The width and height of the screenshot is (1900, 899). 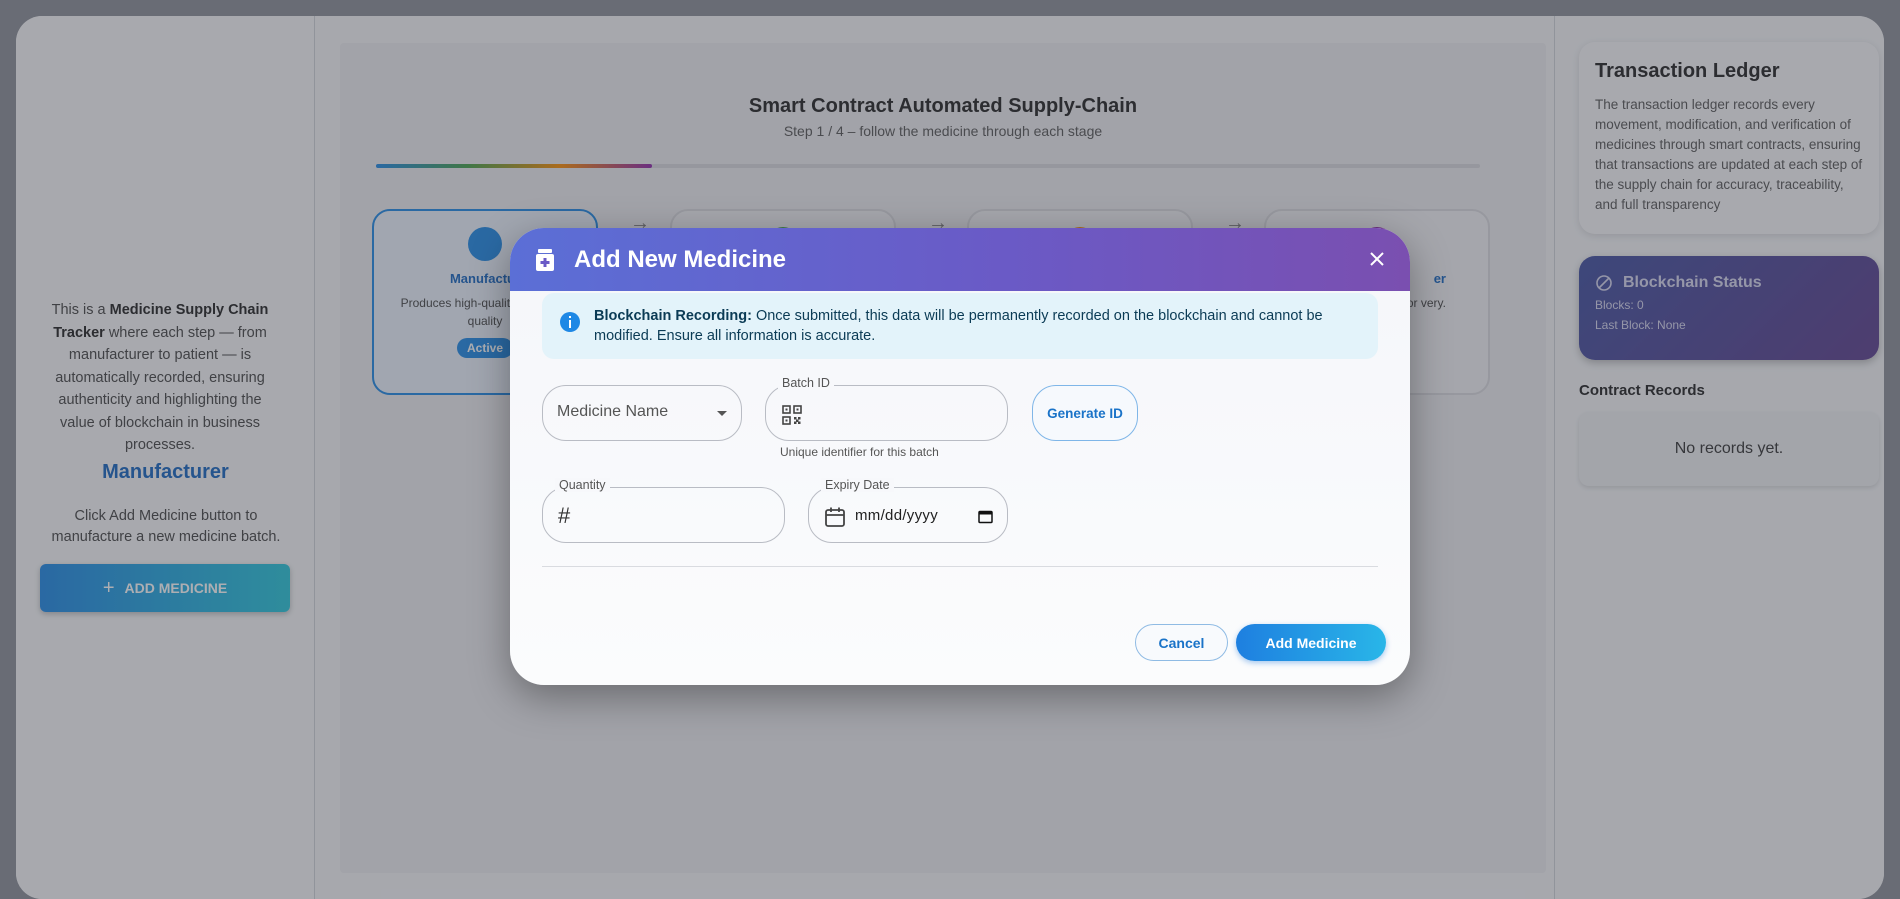 What do you see at coordinates (897, 515) in the screenshot?
I see `expiry-date-value: mm/dd/yyyy` at bounding box center [897, 515].